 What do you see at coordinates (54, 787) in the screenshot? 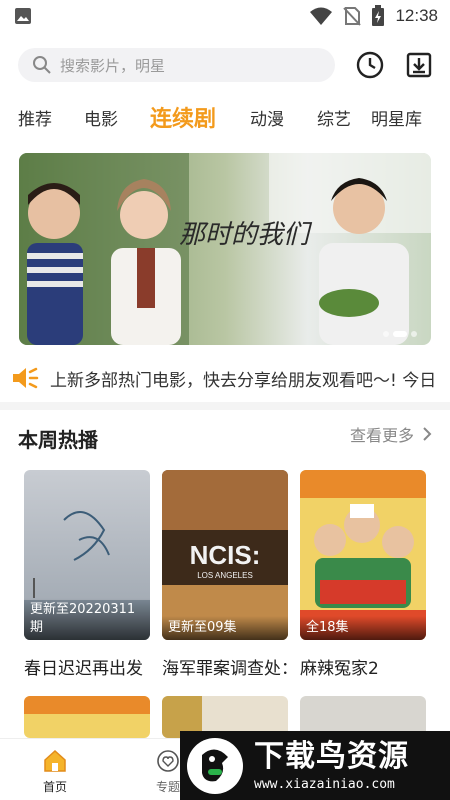
I see `nav-home-label: 首页` at bounding box center [54, 787].